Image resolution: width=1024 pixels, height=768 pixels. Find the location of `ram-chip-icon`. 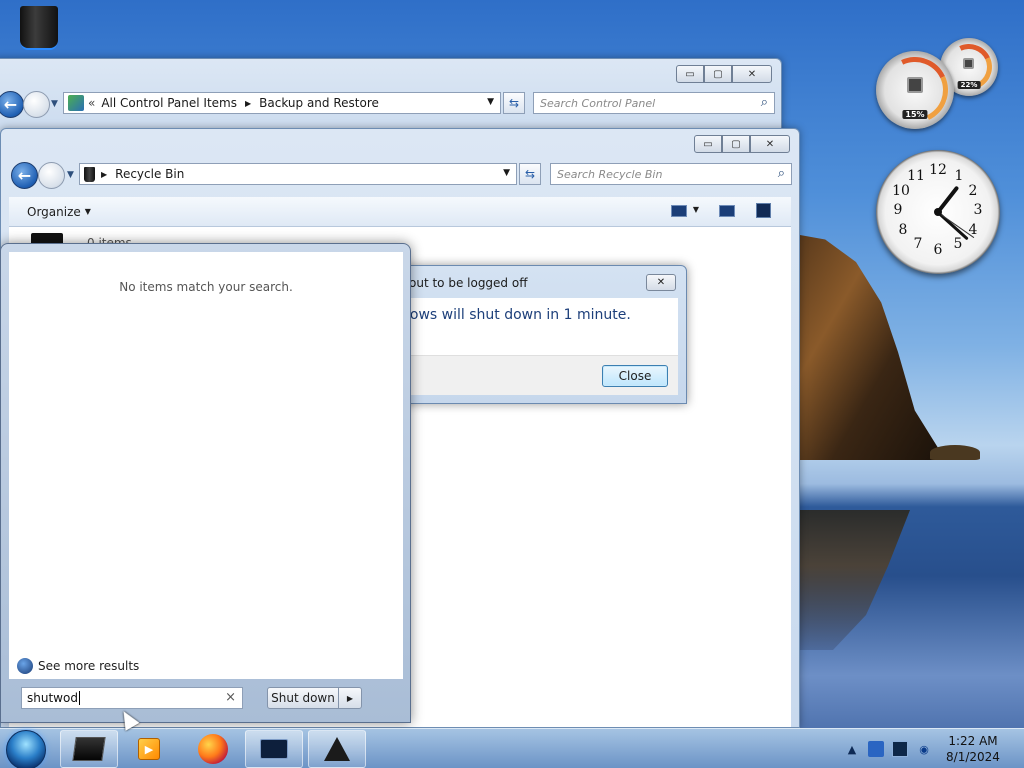

ram-chip-icon is located at coordinates (968, 63).